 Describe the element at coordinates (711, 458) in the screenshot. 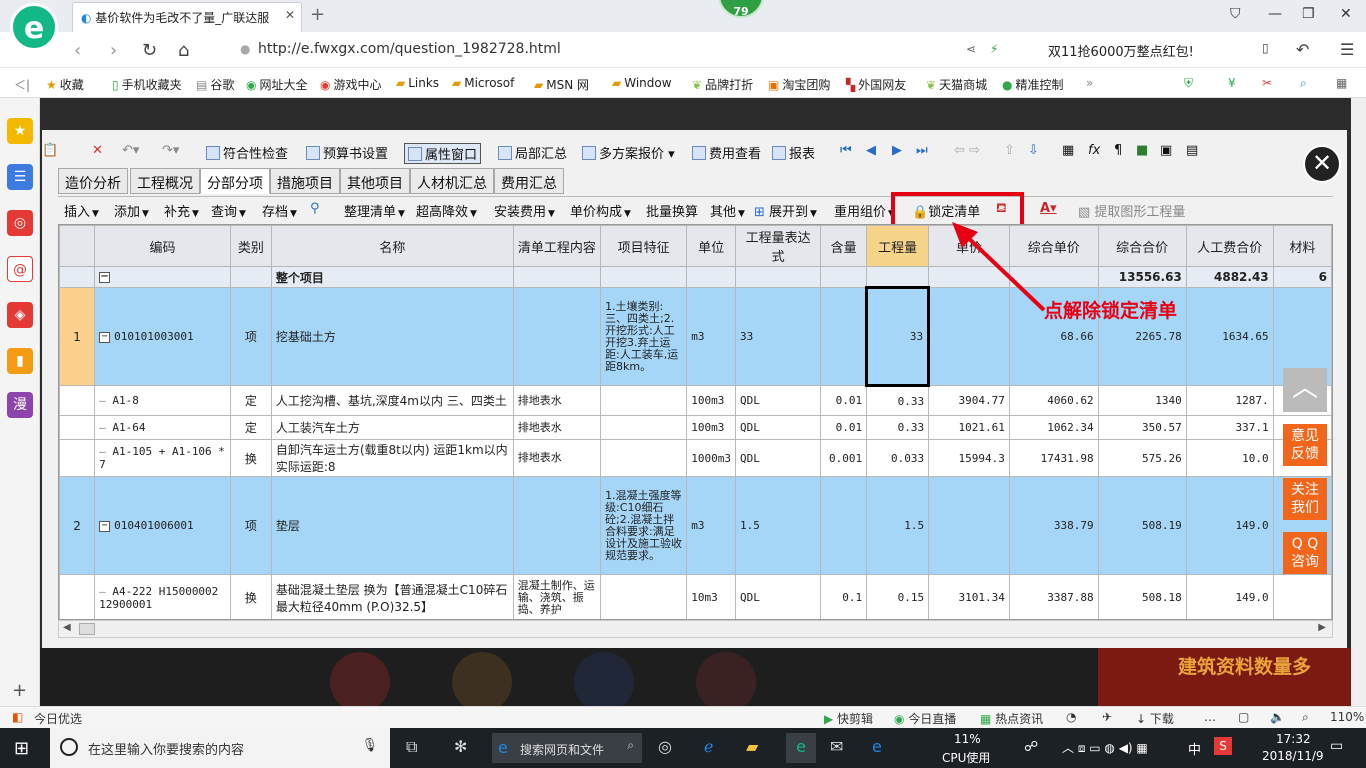

I see `unit-cell: 1000m3` at that location.